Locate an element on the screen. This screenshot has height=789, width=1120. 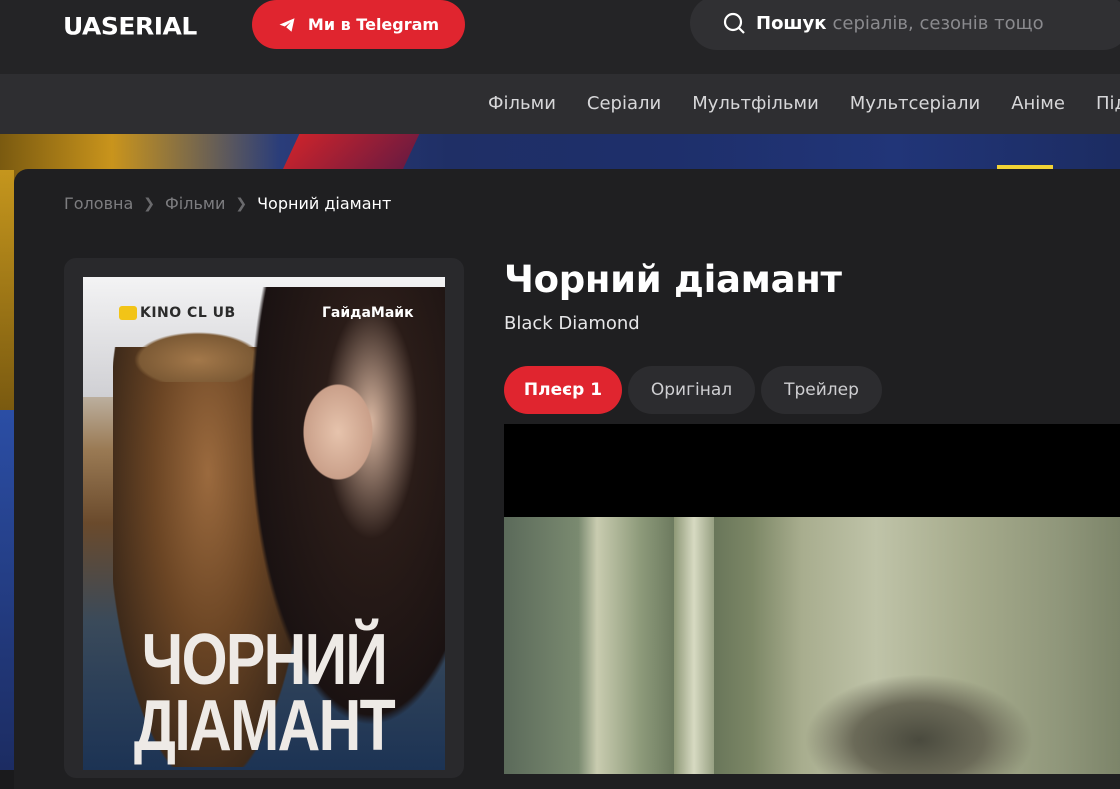
breadcrumb: Головна ❯ Фільми ❯ Чорний діамант is located at coordinates (227, 203).